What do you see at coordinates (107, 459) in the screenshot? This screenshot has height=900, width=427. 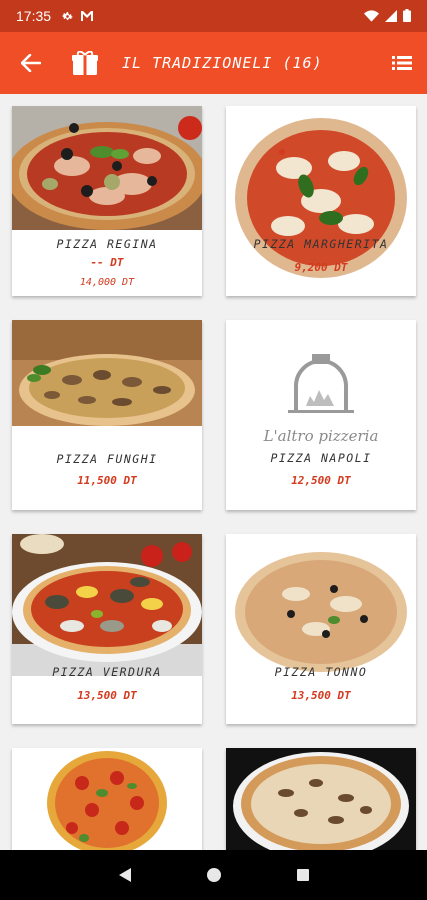 I see `product-name: PIZZA FUNGHI` at bounding box center [107, 459].